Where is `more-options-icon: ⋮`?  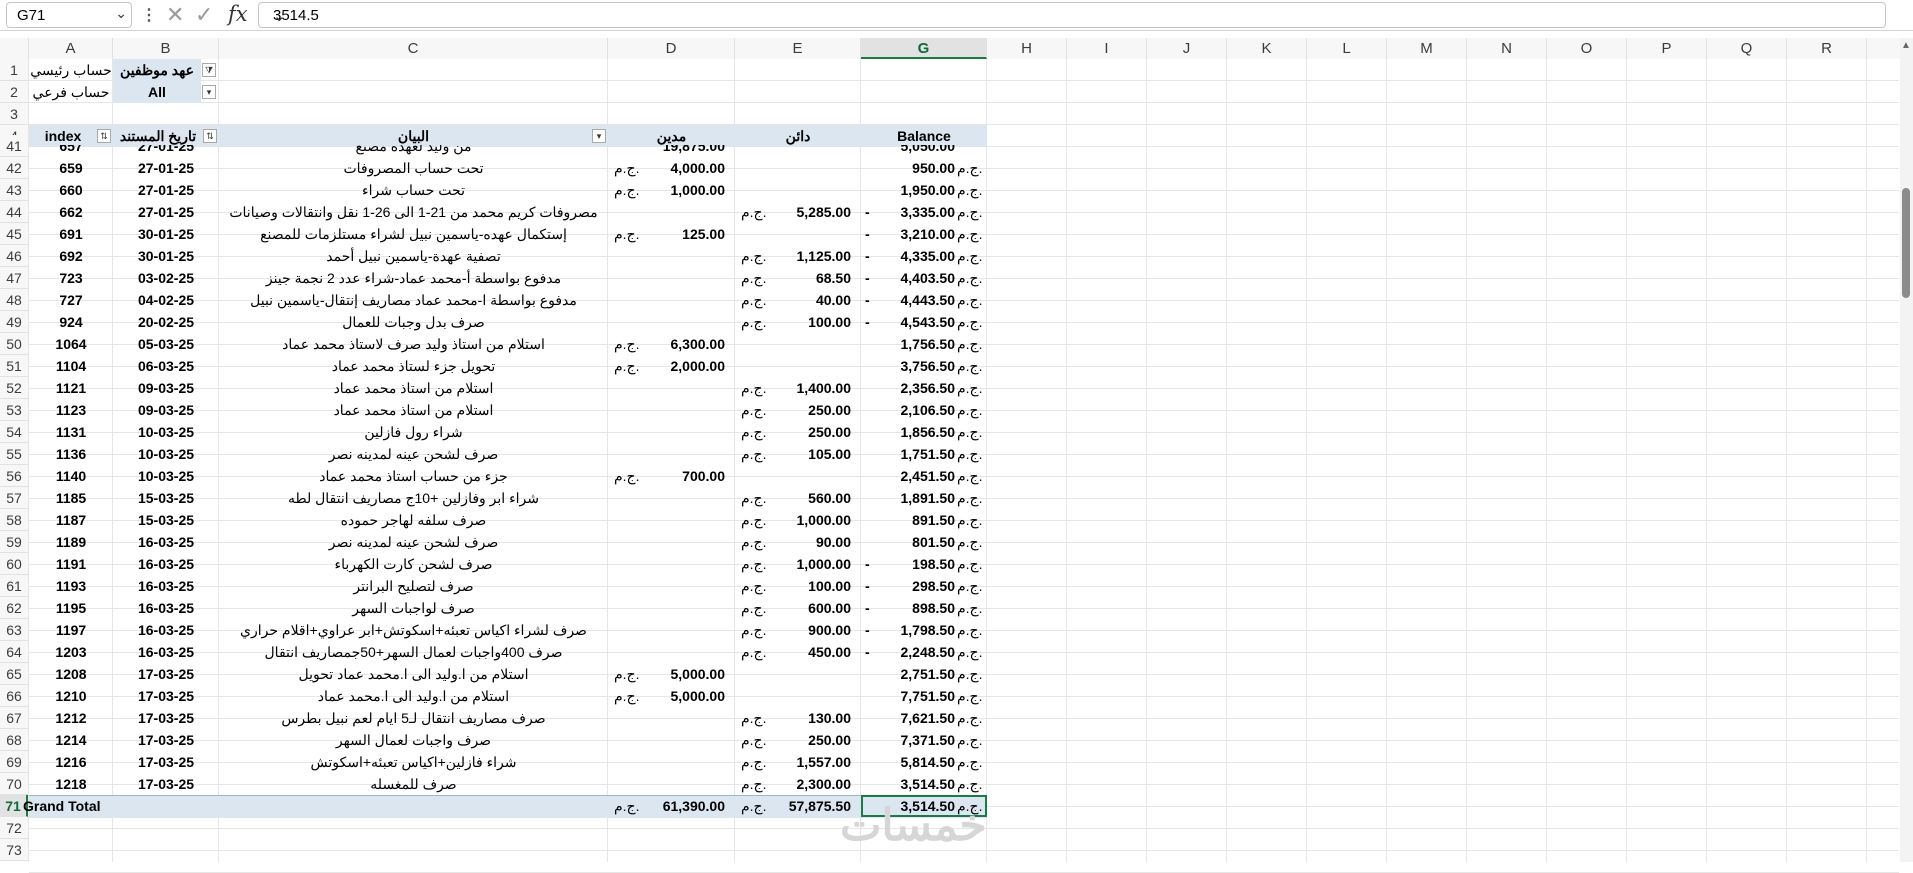 more-options-icon: ⋮ is located at coordinates (149, 15).